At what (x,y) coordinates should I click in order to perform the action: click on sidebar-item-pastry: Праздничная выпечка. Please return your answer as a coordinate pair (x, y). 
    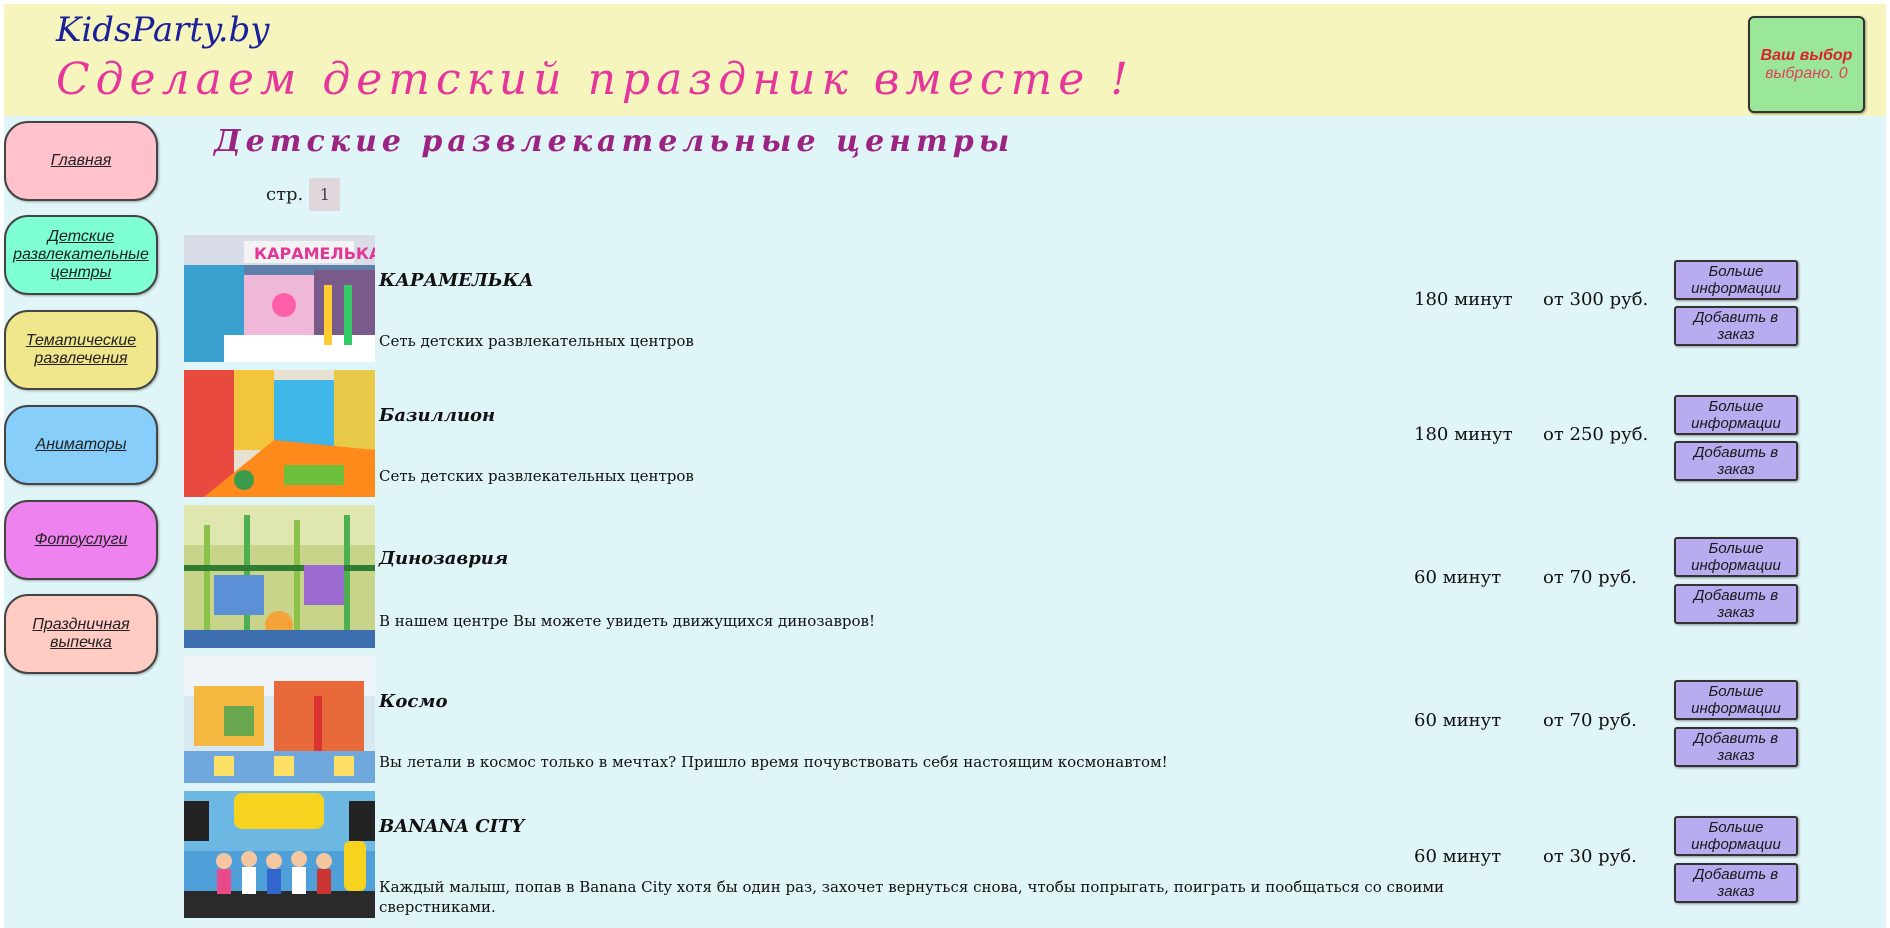
    Looking at the image, I should click on (81, 634).